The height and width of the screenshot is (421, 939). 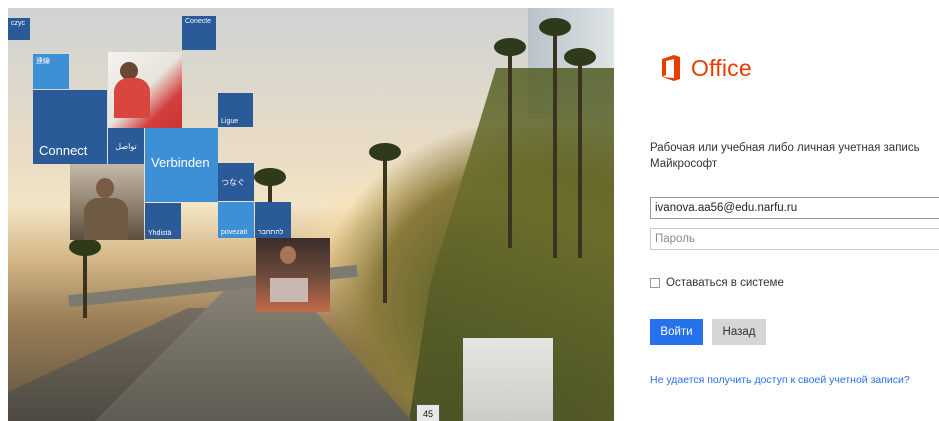 I want to click on tile-label: تواصل, so click(x=126, y=146).